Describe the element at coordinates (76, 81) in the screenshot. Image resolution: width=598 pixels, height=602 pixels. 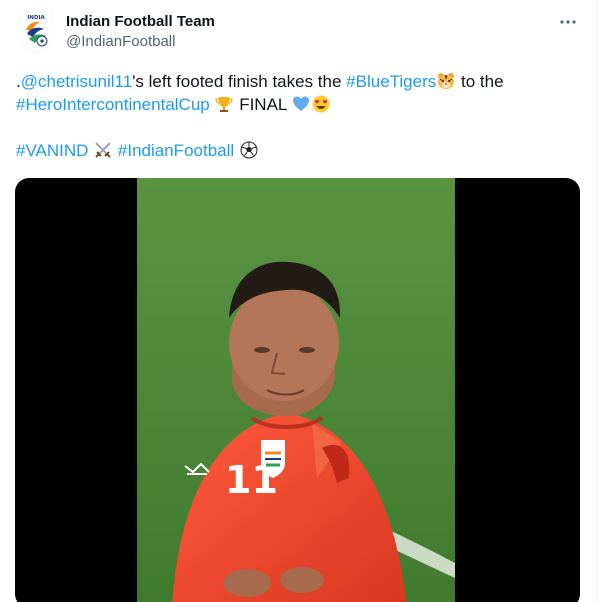
I see `mention-link: @chetrisunil11` at that location.